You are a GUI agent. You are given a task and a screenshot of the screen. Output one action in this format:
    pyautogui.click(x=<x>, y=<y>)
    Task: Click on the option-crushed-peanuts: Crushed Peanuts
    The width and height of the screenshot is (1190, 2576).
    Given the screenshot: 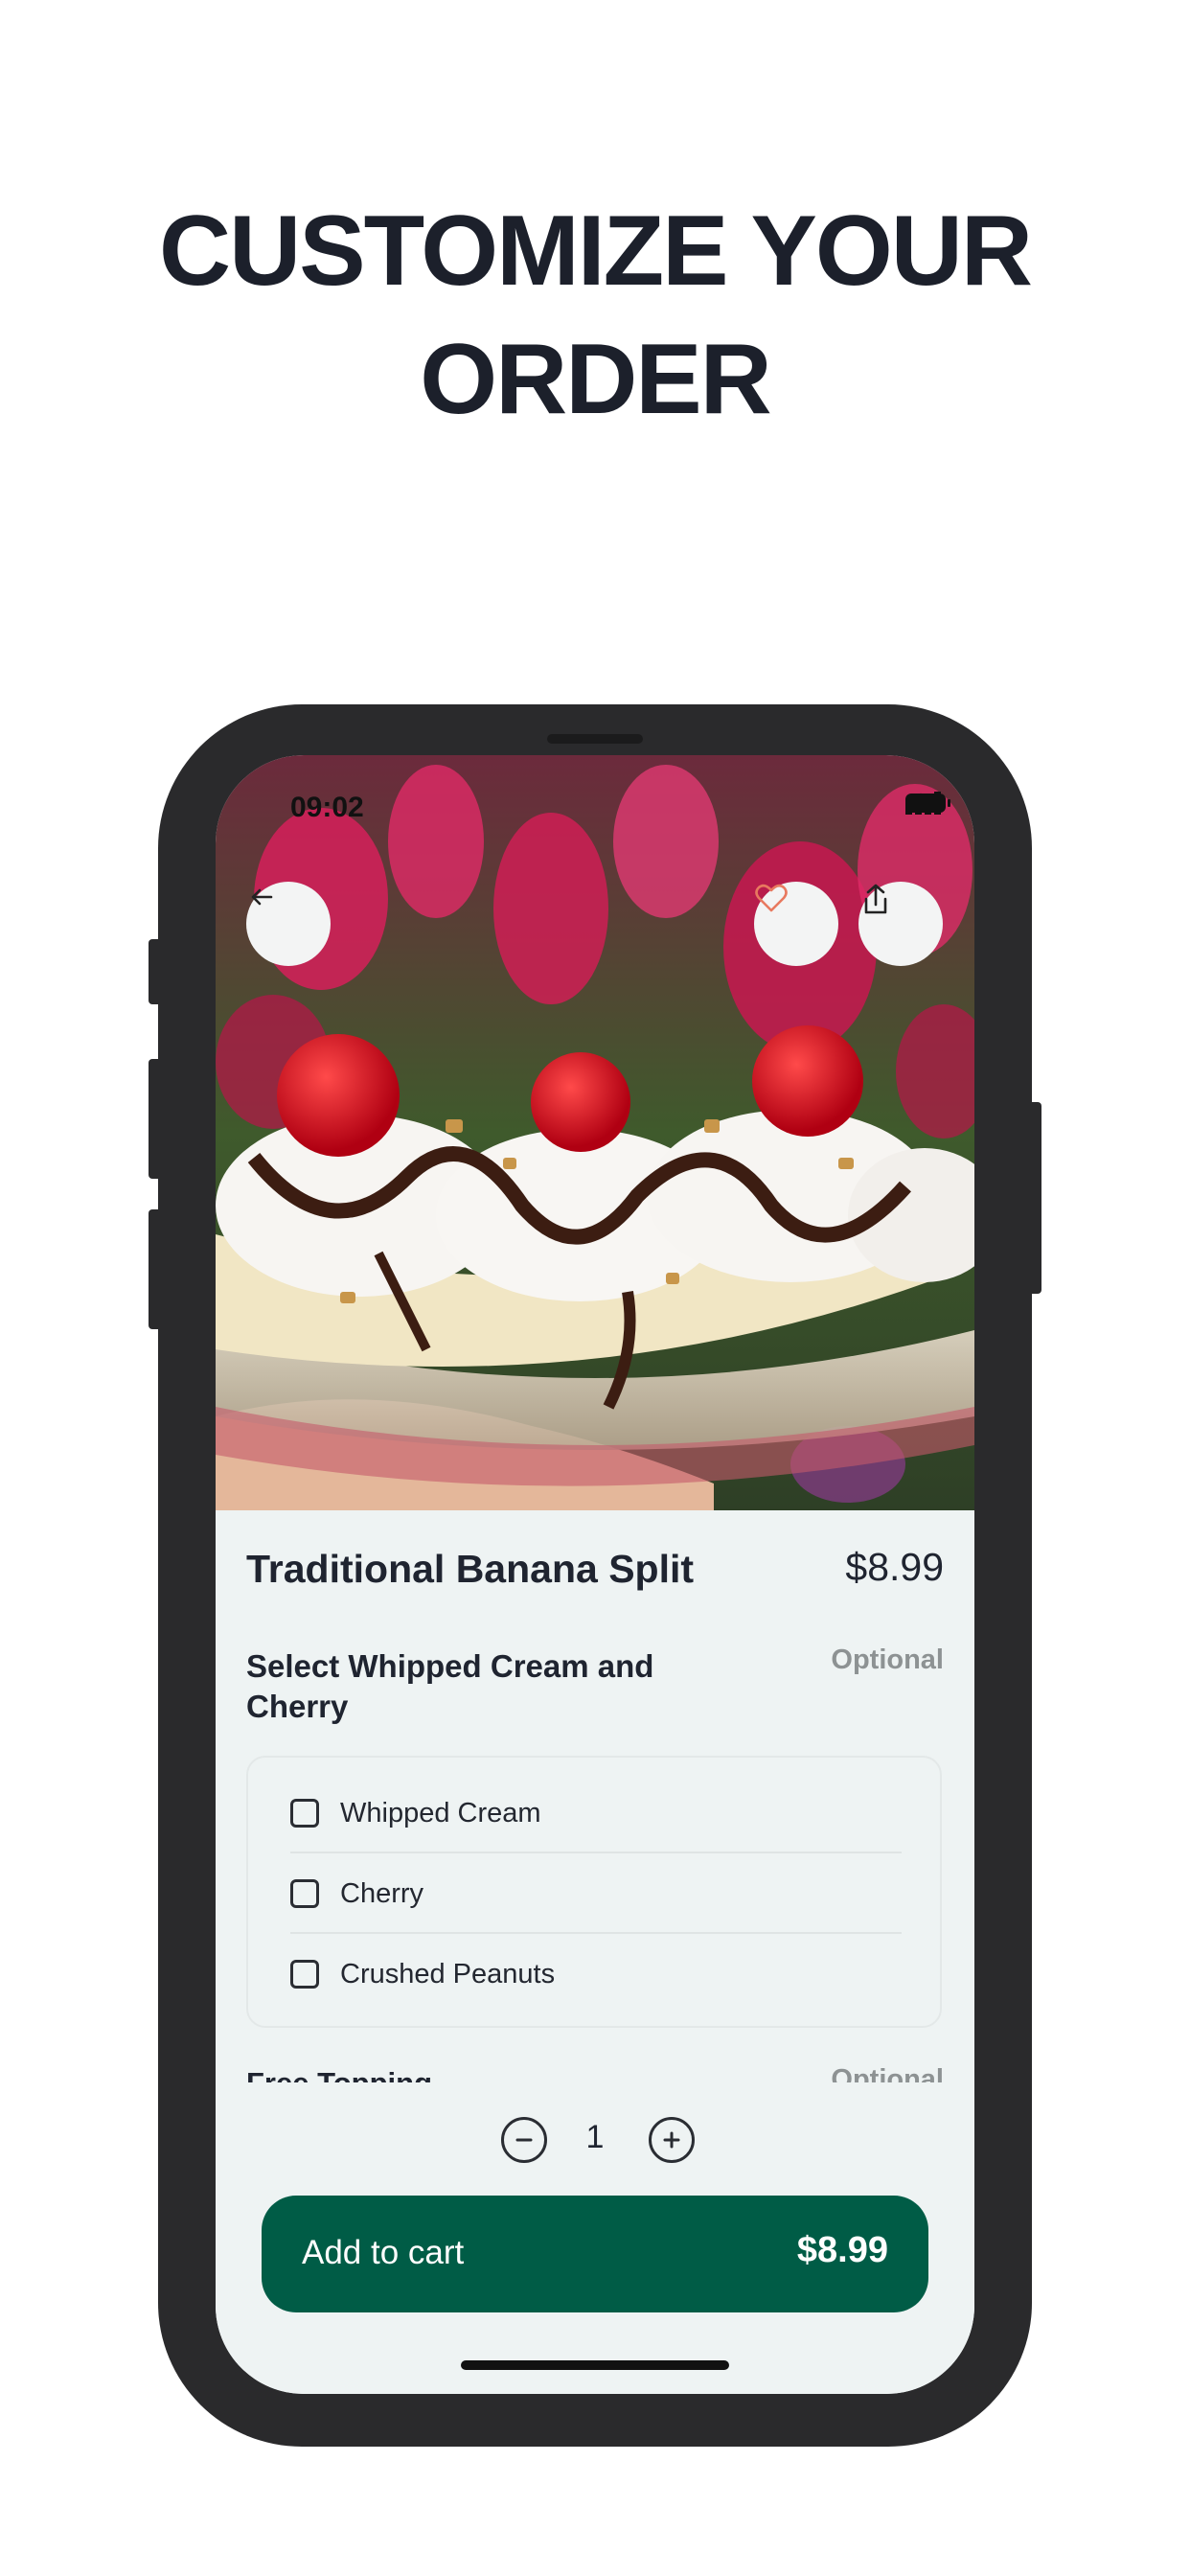 What is the action you would take?
    pyautogui.click(x=596, y=1974)
    